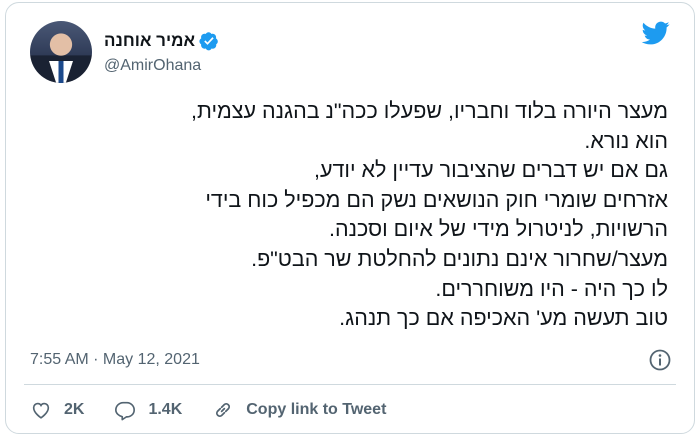 This screenshot has width=700, height=437. I want to click on author-info: אמיר אוחנה @AmirOhana, so click(161, 52).